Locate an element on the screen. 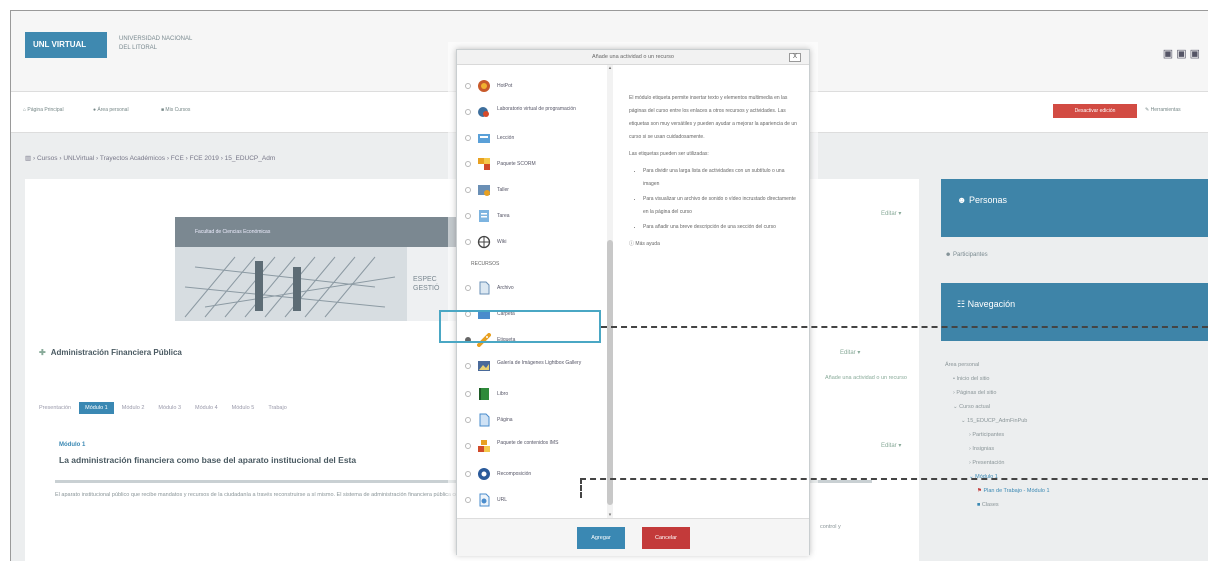 This screenshot has height=561, width=1208. tab-modulo-1: Módulo 1 is located at coordinates (96, 408).